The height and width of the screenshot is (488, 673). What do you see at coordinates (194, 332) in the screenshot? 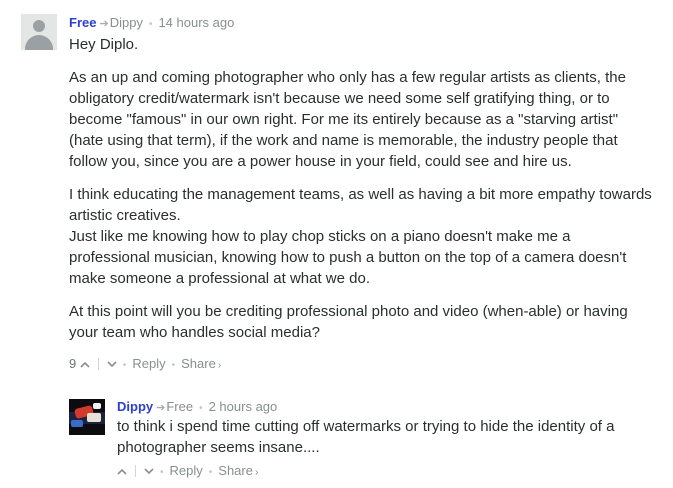
I see `message-line: your team who handles social media?` at bounding box center [194, 332].